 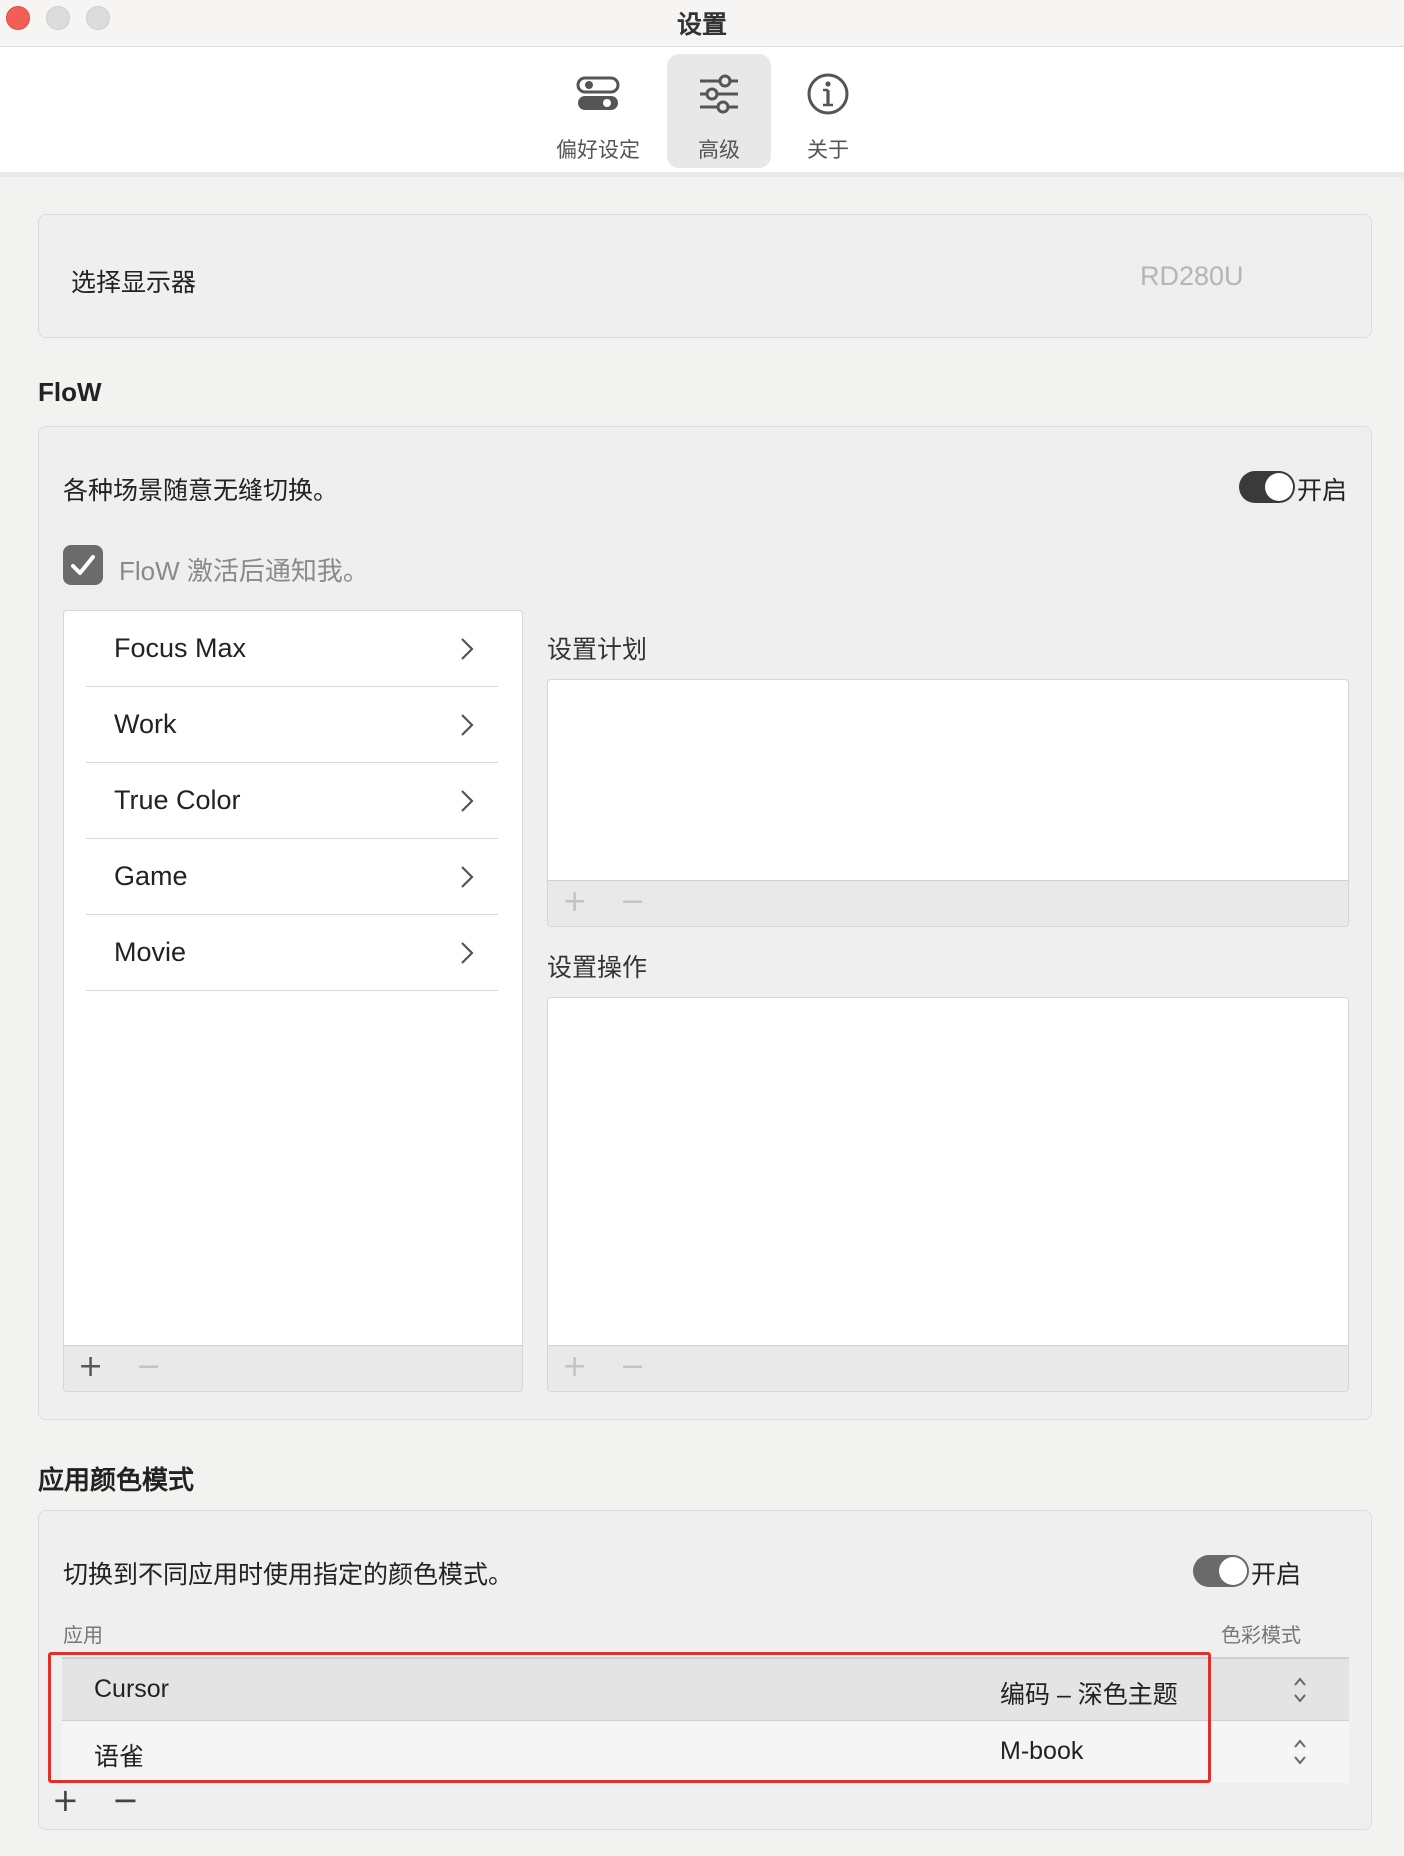 What do you see at coordinates (244, 571) in the screenshot?
I see `flow-notify-label: FloW 激活后通知我。` at bounding box center [244, 571].